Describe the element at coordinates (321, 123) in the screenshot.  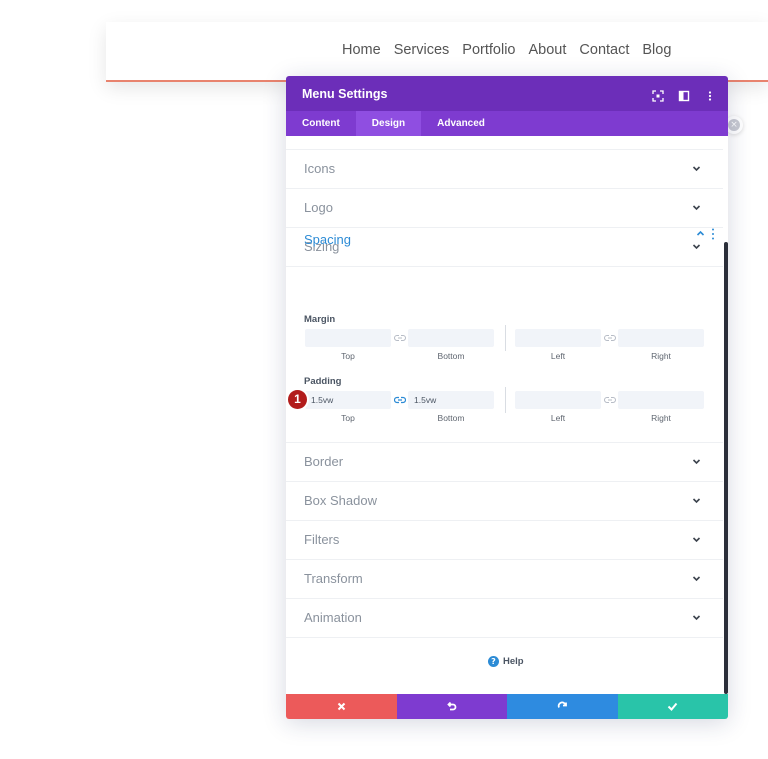
I see `tab-content: Content` at that location.